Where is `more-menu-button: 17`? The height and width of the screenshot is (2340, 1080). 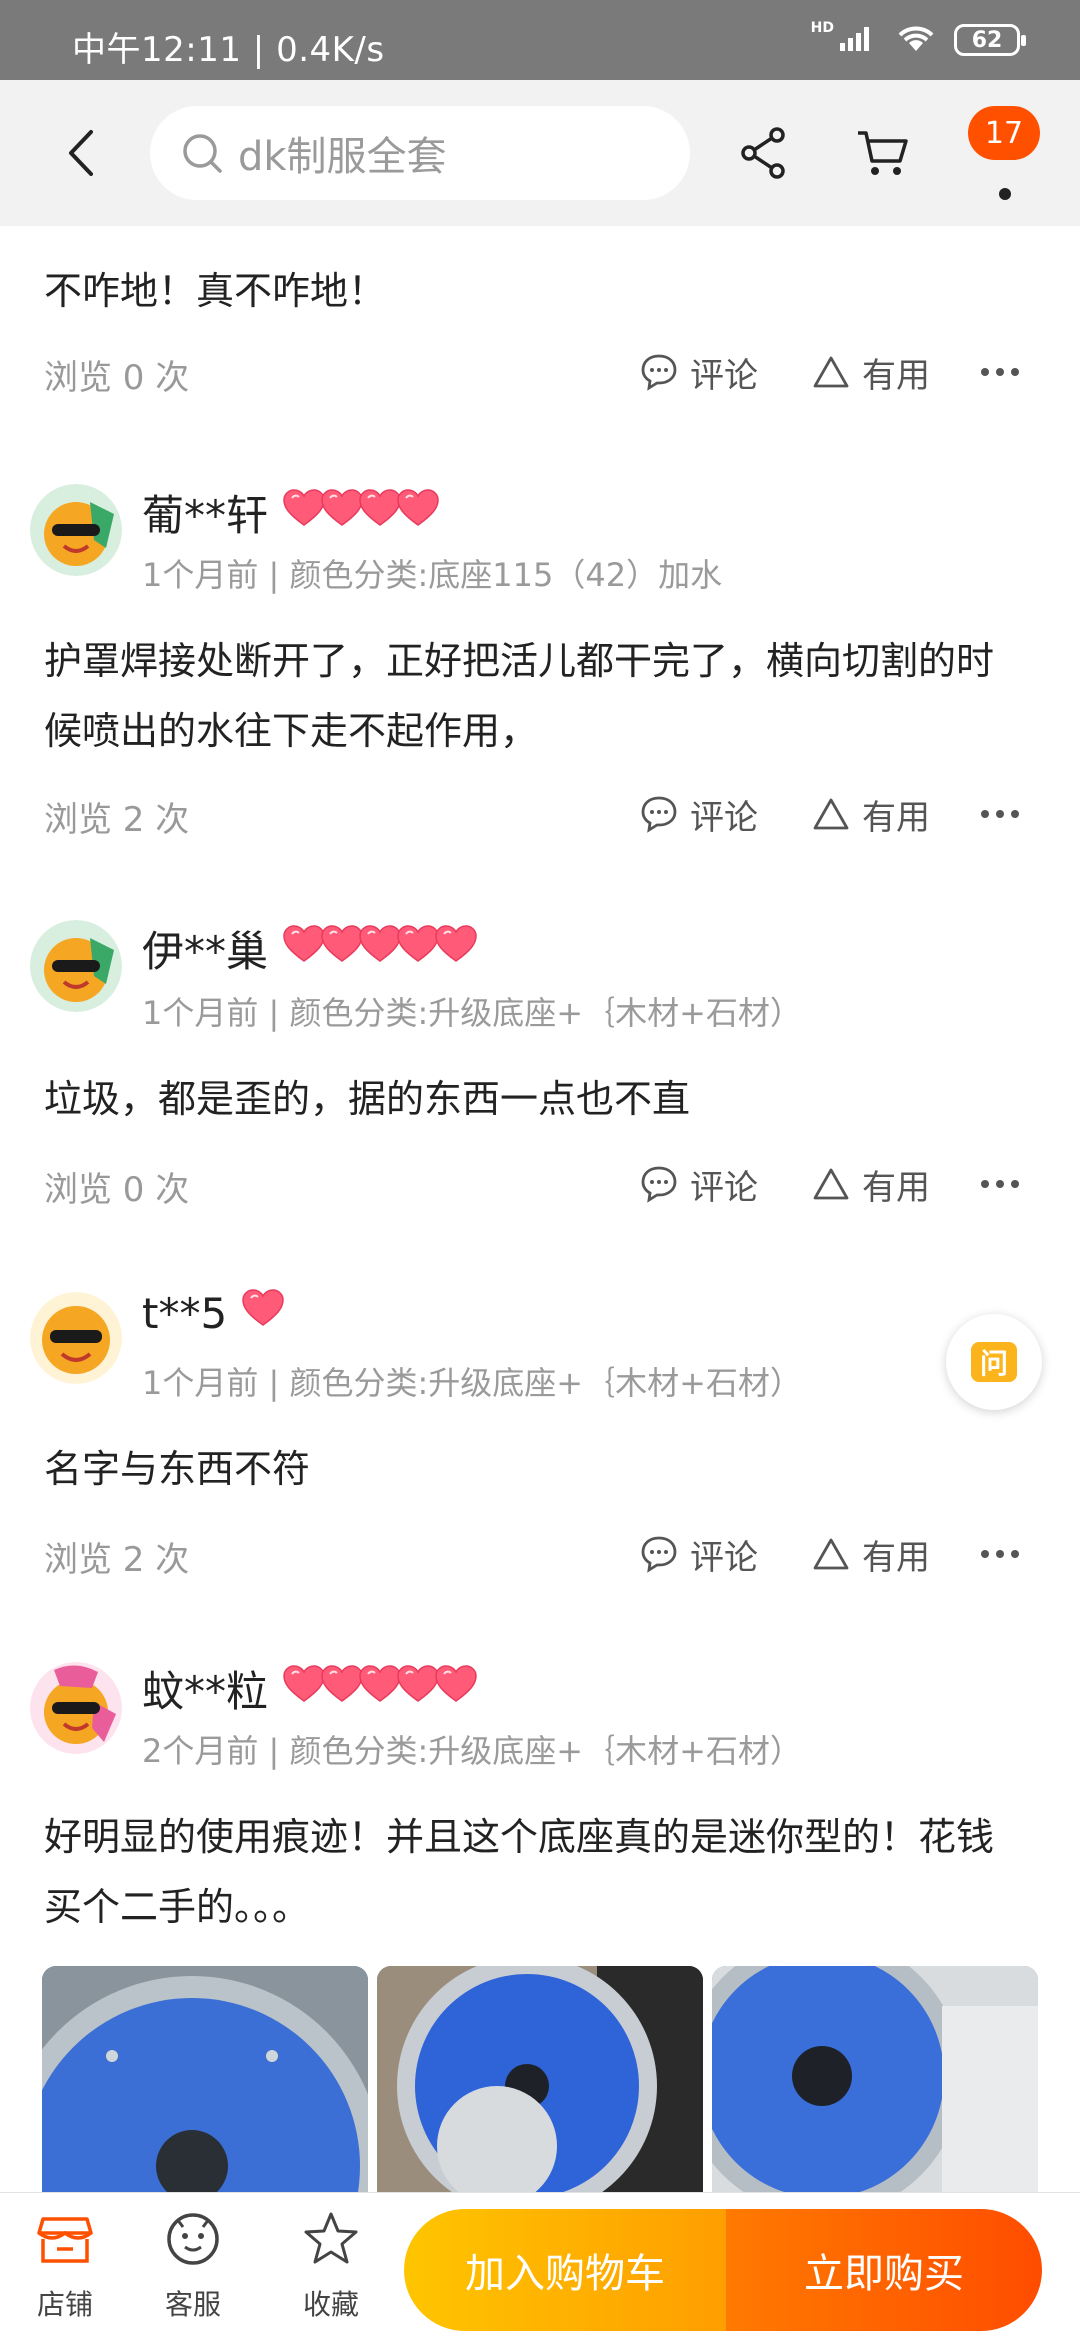
more-menu-button: 17 is located at coordinates (1005, 156).